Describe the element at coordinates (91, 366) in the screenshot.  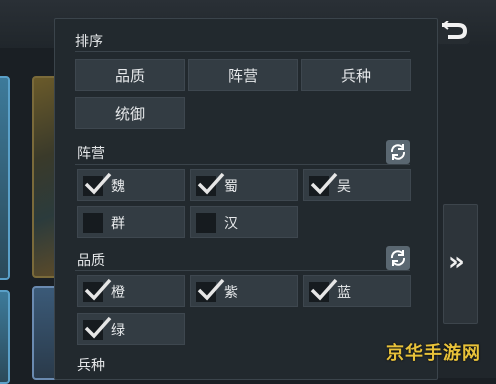
I see `troop-title: 兵种` at that location.